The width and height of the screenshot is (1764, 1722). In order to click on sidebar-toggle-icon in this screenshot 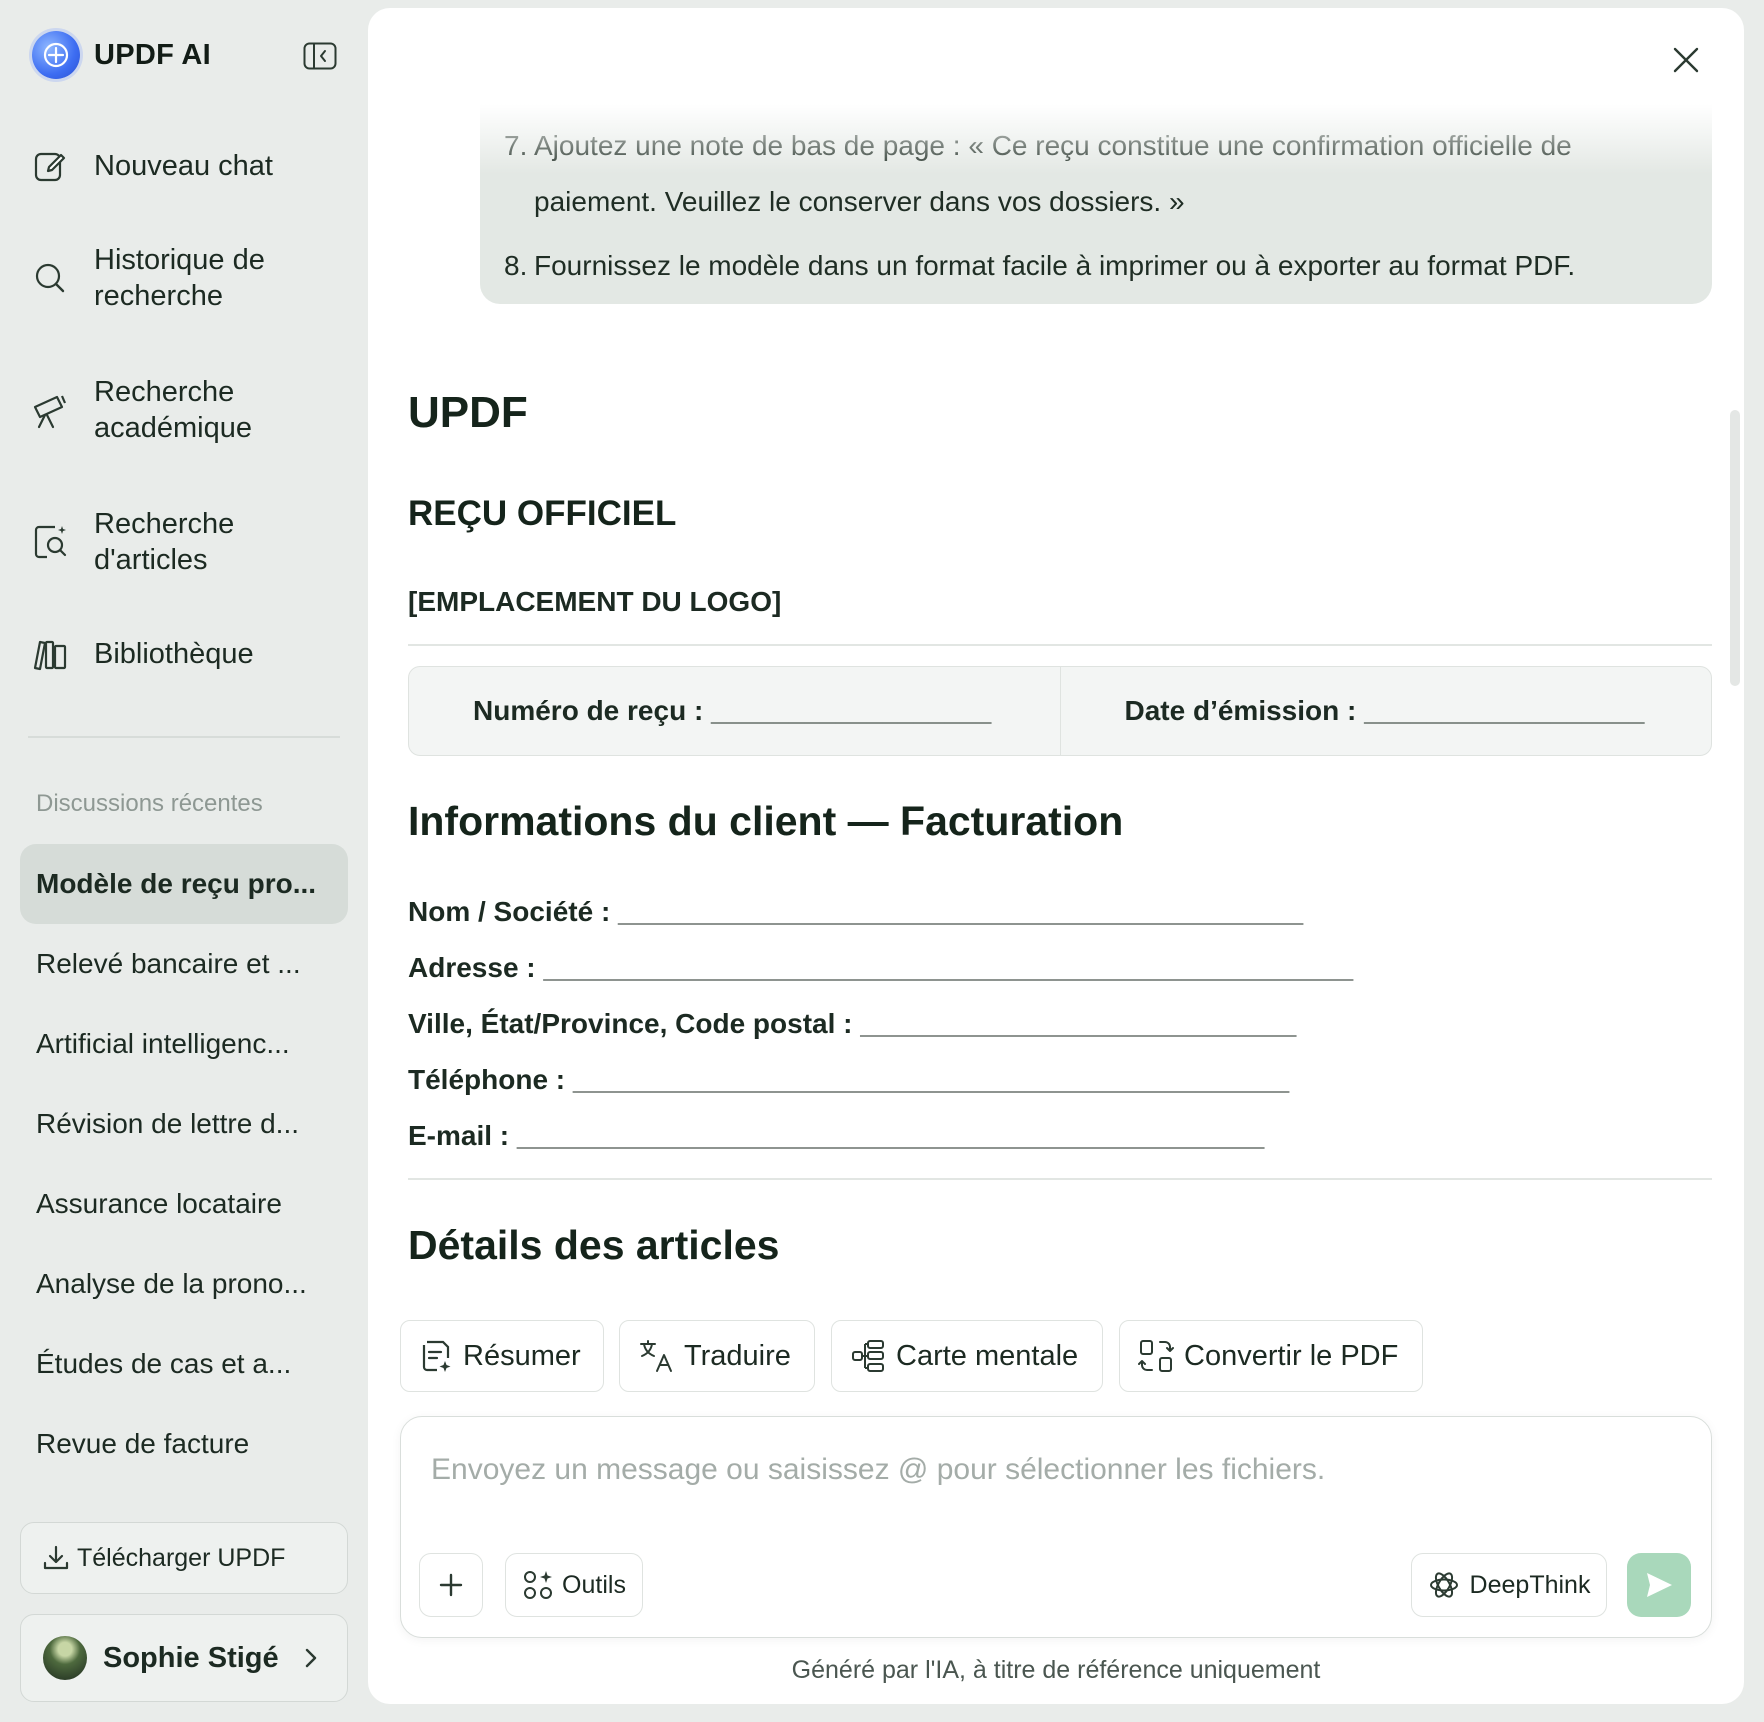, I will do `click(320, 56)`.